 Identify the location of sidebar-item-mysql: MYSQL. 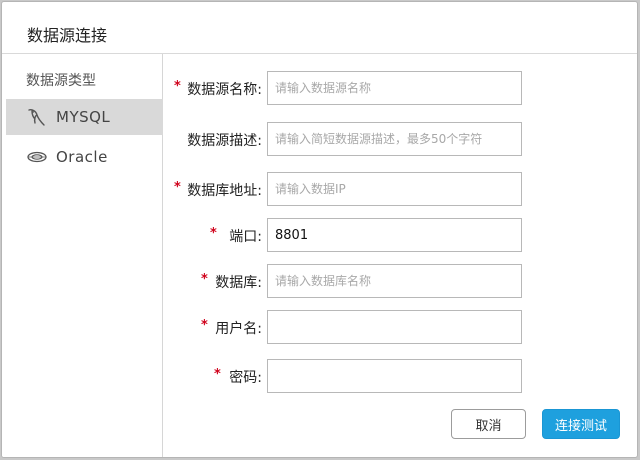
(84, 117).